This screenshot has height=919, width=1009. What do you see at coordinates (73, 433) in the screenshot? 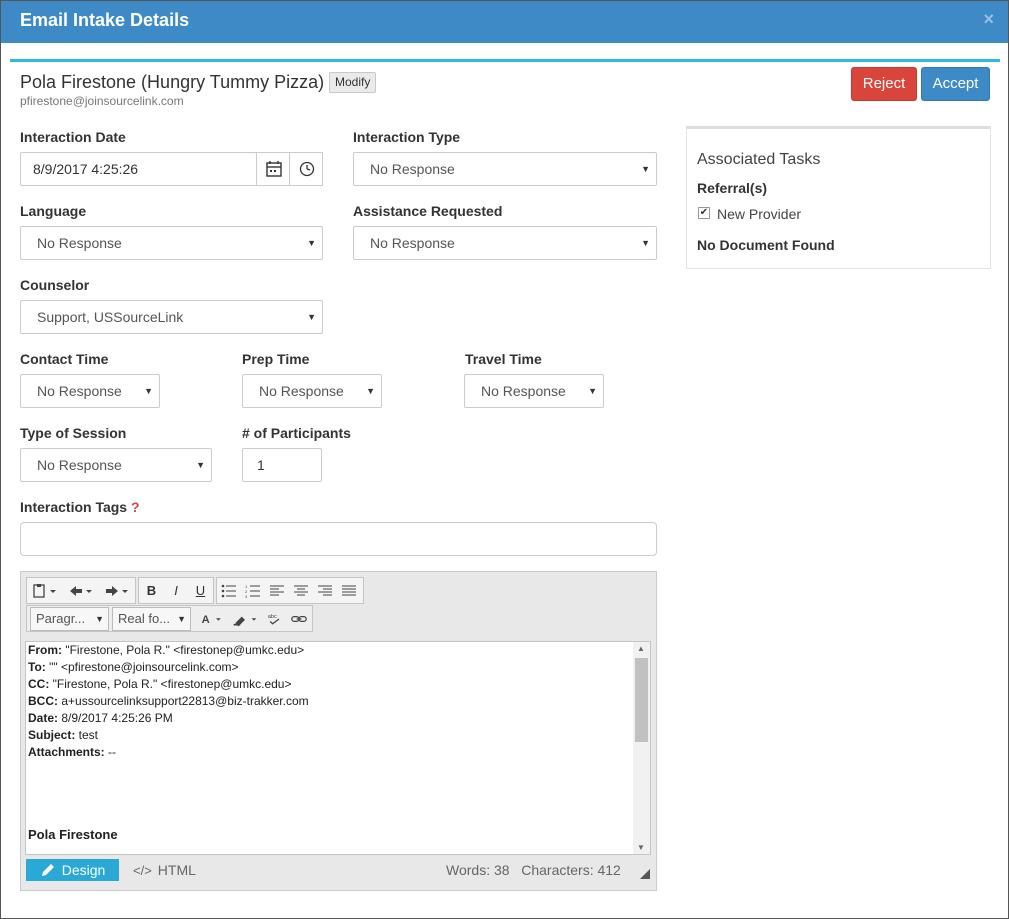
I see `type-of-session-label: Type of Session` at bounding box center [73, 433].